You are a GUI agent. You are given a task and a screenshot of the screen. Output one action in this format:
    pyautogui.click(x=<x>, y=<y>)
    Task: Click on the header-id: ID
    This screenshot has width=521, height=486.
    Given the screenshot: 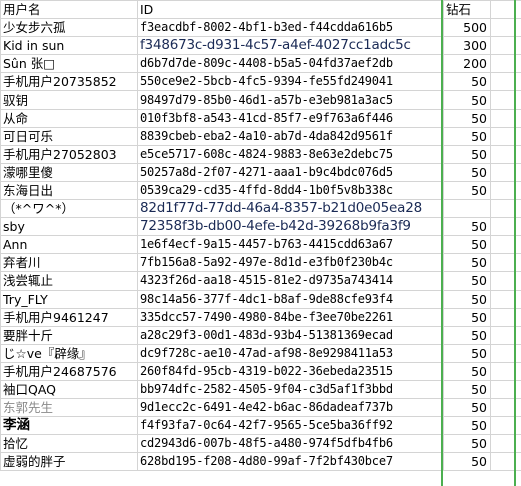 What is the action you would take?
    pyautogui.click(x=290, y=10)
    